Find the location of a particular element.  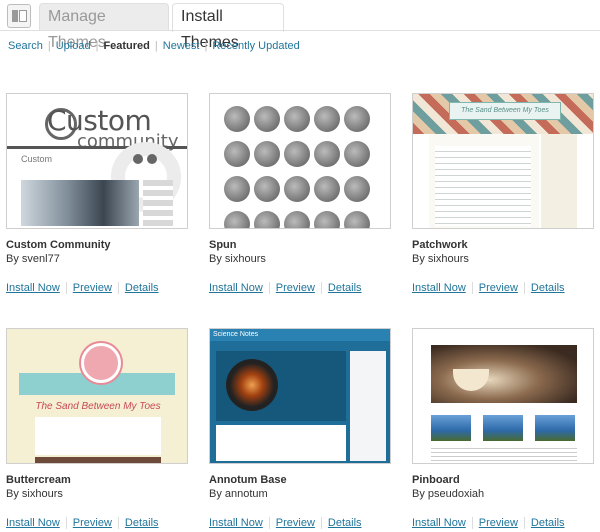

header-divider is located at coordinates (300, 30).